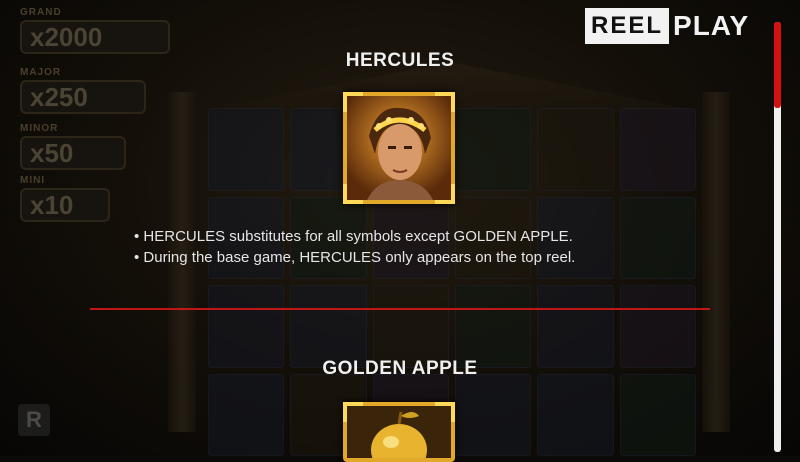  I want to click on hercules-title: HERCULES, so click(400, 60).